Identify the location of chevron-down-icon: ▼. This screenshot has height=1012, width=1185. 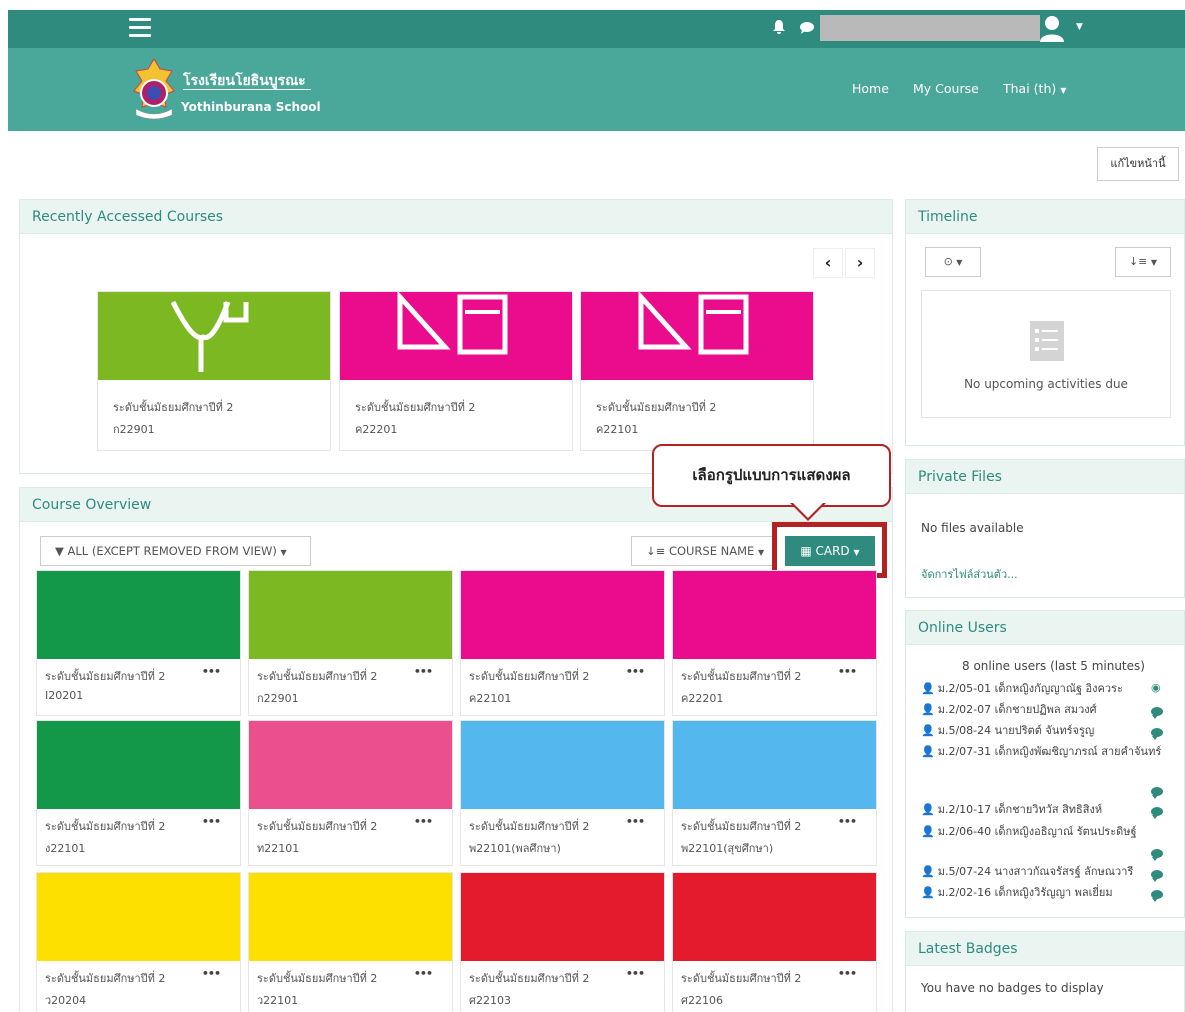
(283, 552).